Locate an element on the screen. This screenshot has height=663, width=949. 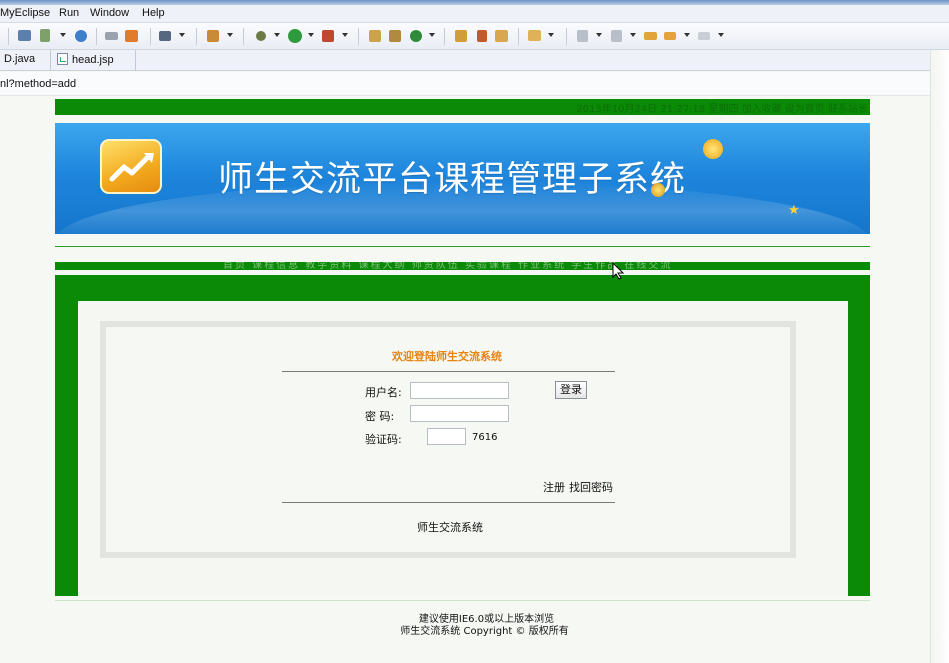
star-icon: ★ is located at coordinates (794, 210).